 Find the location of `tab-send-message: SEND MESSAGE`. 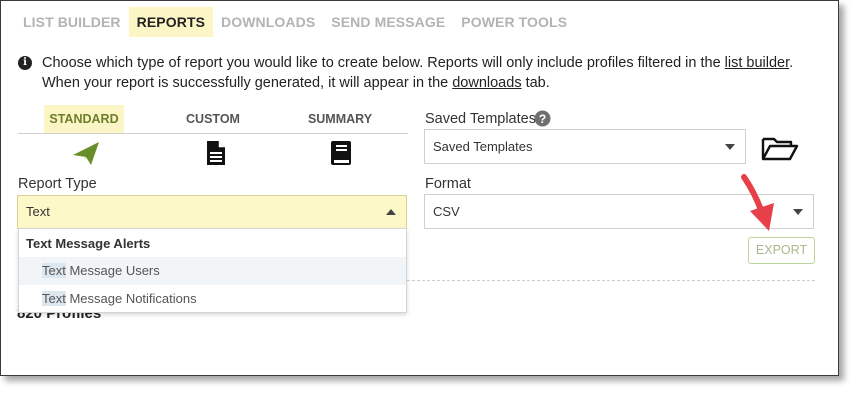

tab-send-message: SEND MESSAGE is located at coordinates (388, 22).